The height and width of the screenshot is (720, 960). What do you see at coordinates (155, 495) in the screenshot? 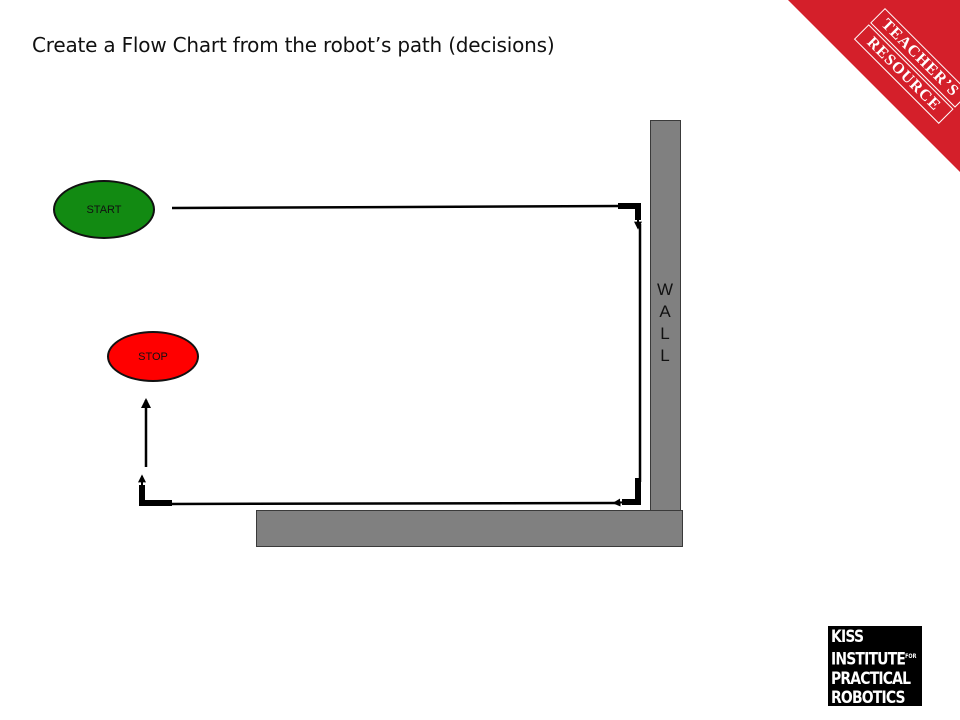
I see `turn-marker-left-bottom` at bounding box center [155, 495].